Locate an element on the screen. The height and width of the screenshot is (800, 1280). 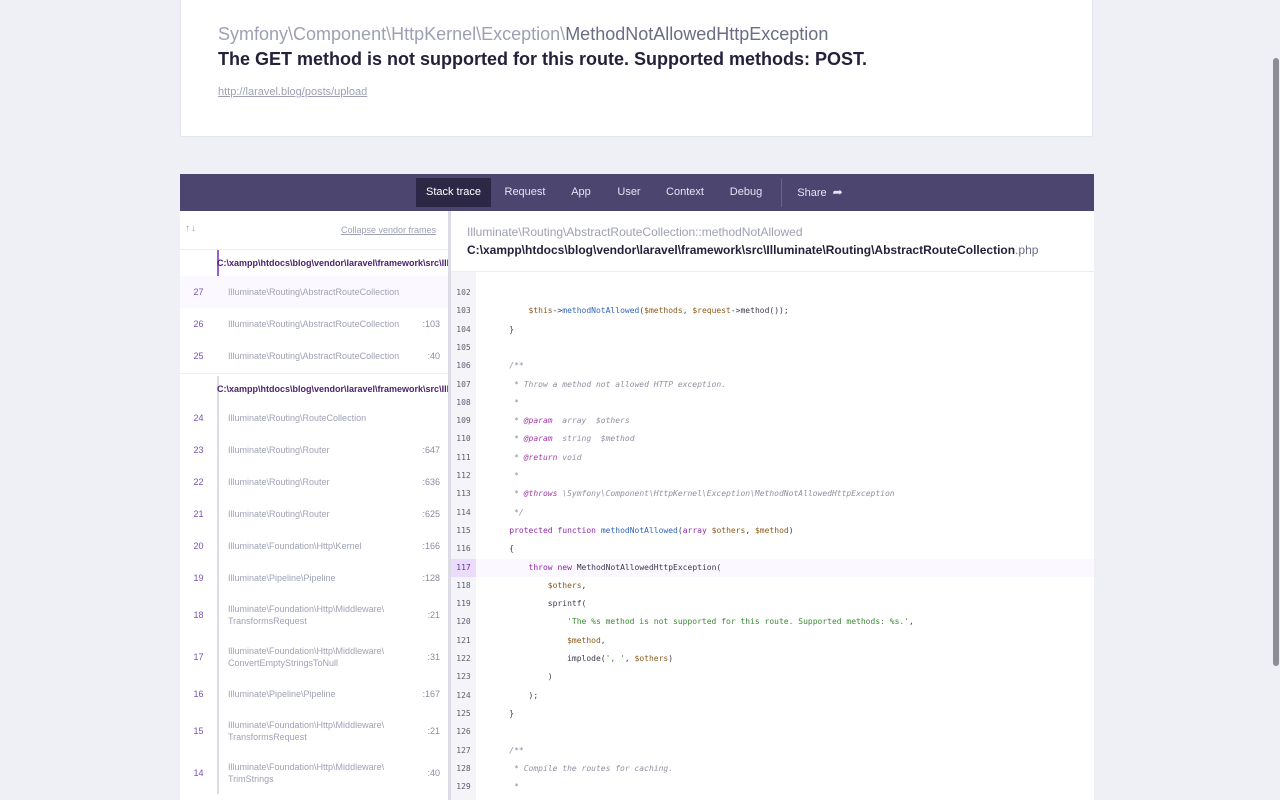
line-number: 107 is located at coordinates (463, 385).